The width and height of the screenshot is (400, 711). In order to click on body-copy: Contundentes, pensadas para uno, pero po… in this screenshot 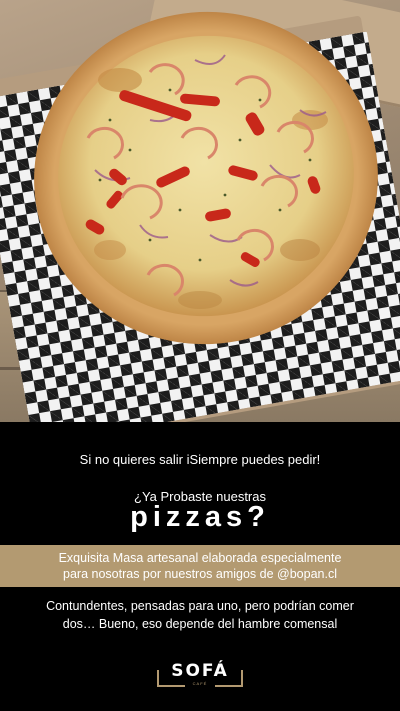, I will do `click(200, 615)`.